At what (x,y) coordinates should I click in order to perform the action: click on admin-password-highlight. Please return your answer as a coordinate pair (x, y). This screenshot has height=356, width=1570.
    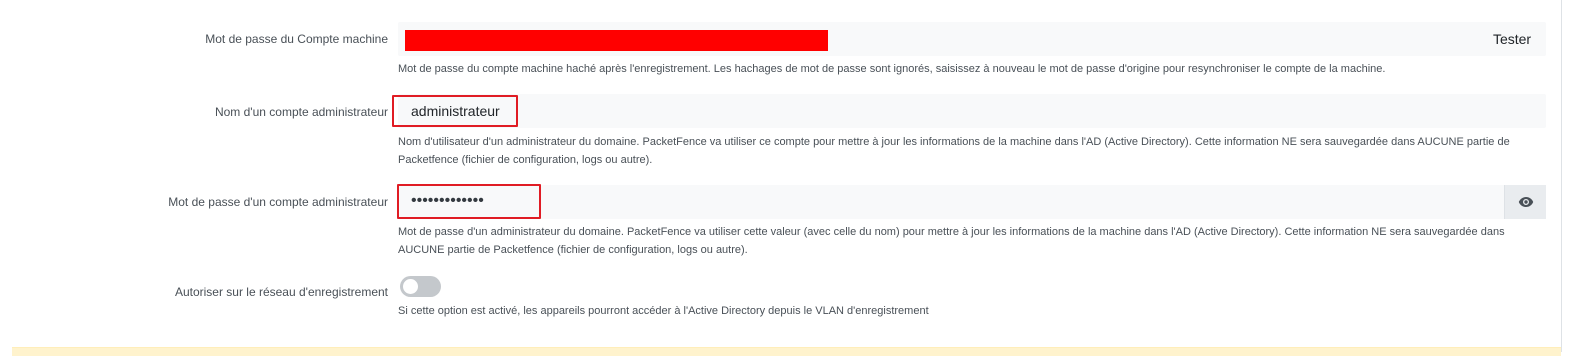
    Looking at the image, I should click on (469, 201).